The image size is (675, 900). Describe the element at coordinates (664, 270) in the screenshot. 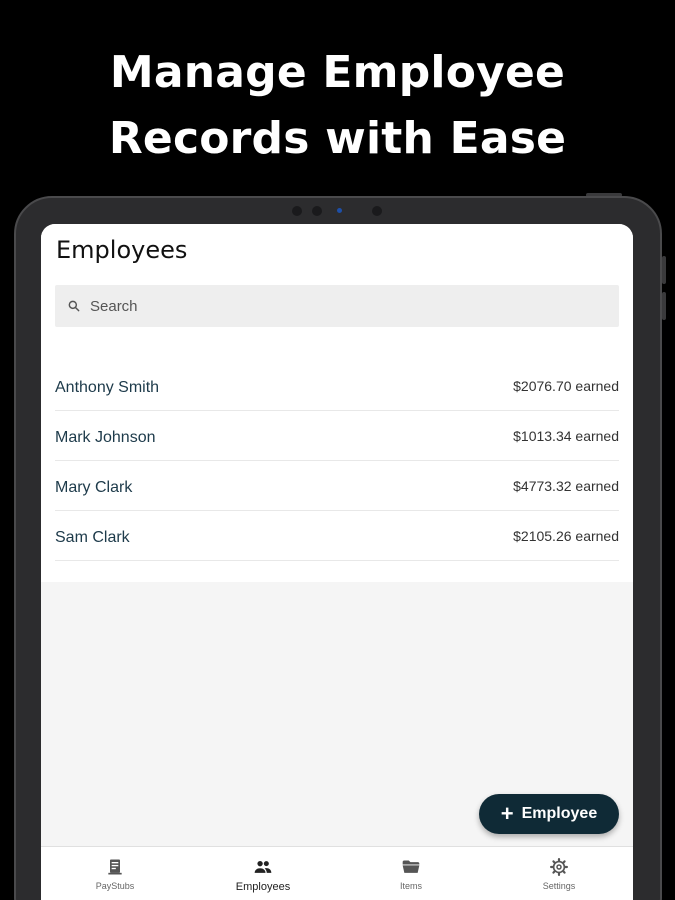

I see `tablet-volume-up-button` at that location.